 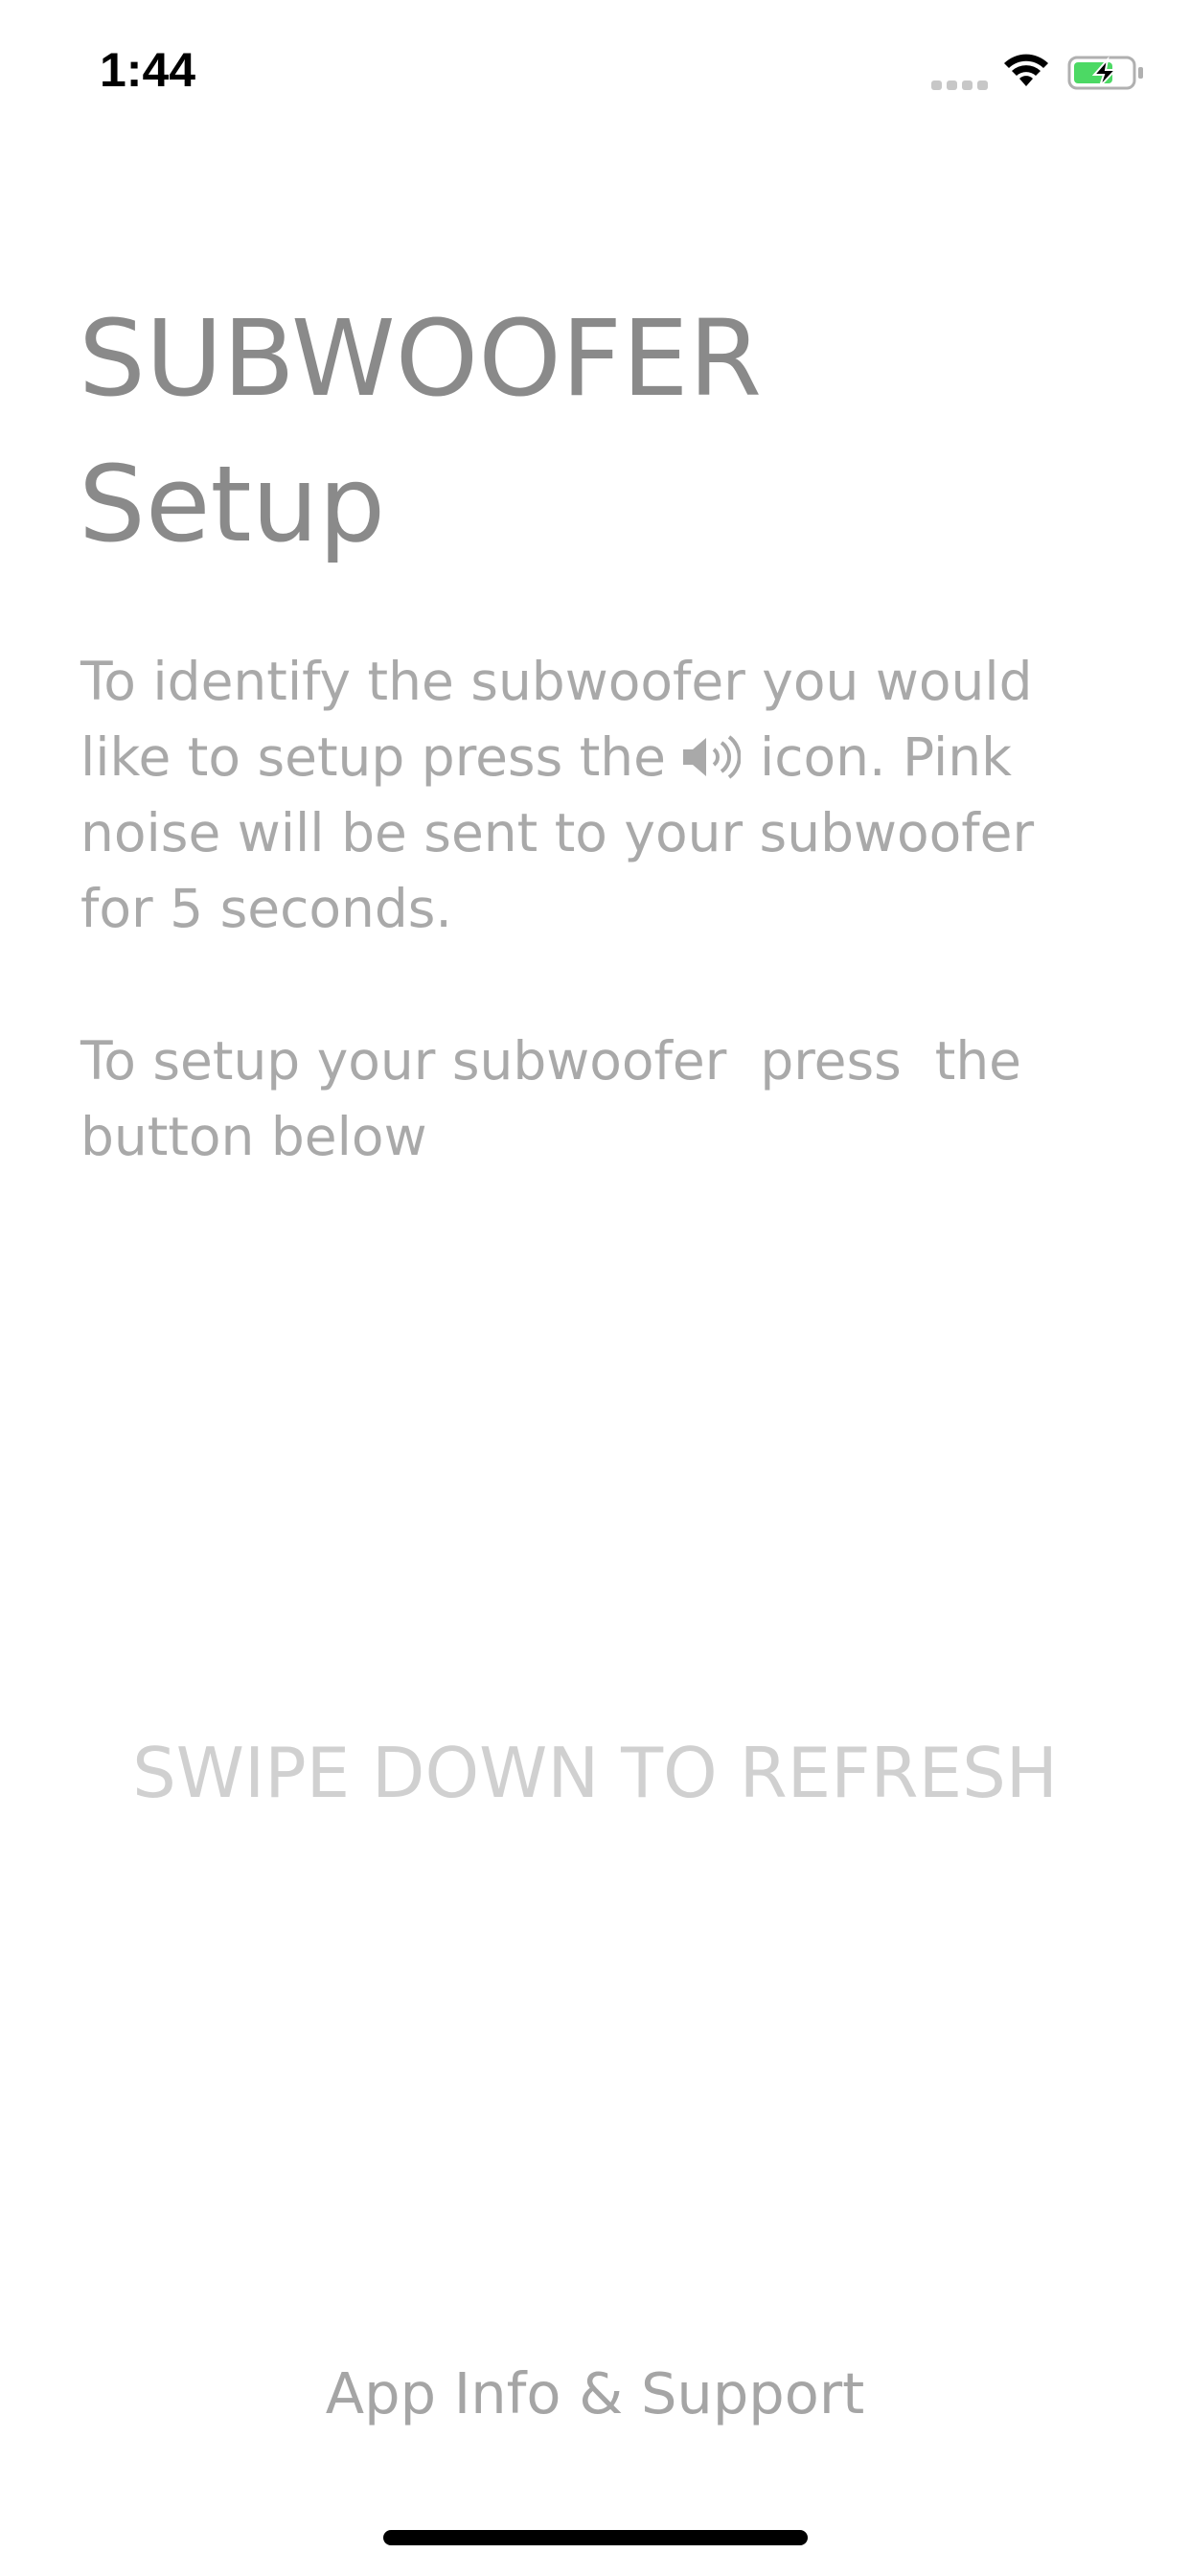 What do you see at coordinates (712, 757) in the screenshot?
I see `speaker-icon` at bounding box center [712, 757].